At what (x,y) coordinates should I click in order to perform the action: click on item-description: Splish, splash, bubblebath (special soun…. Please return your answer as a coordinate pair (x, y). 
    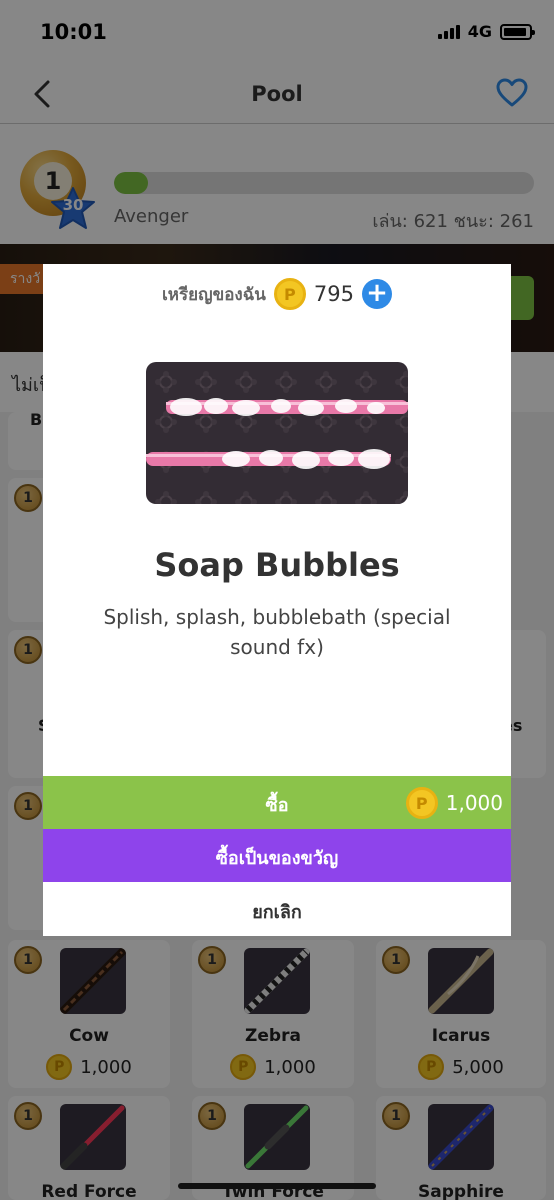
    Looking at the image, I should click on (277, 632).